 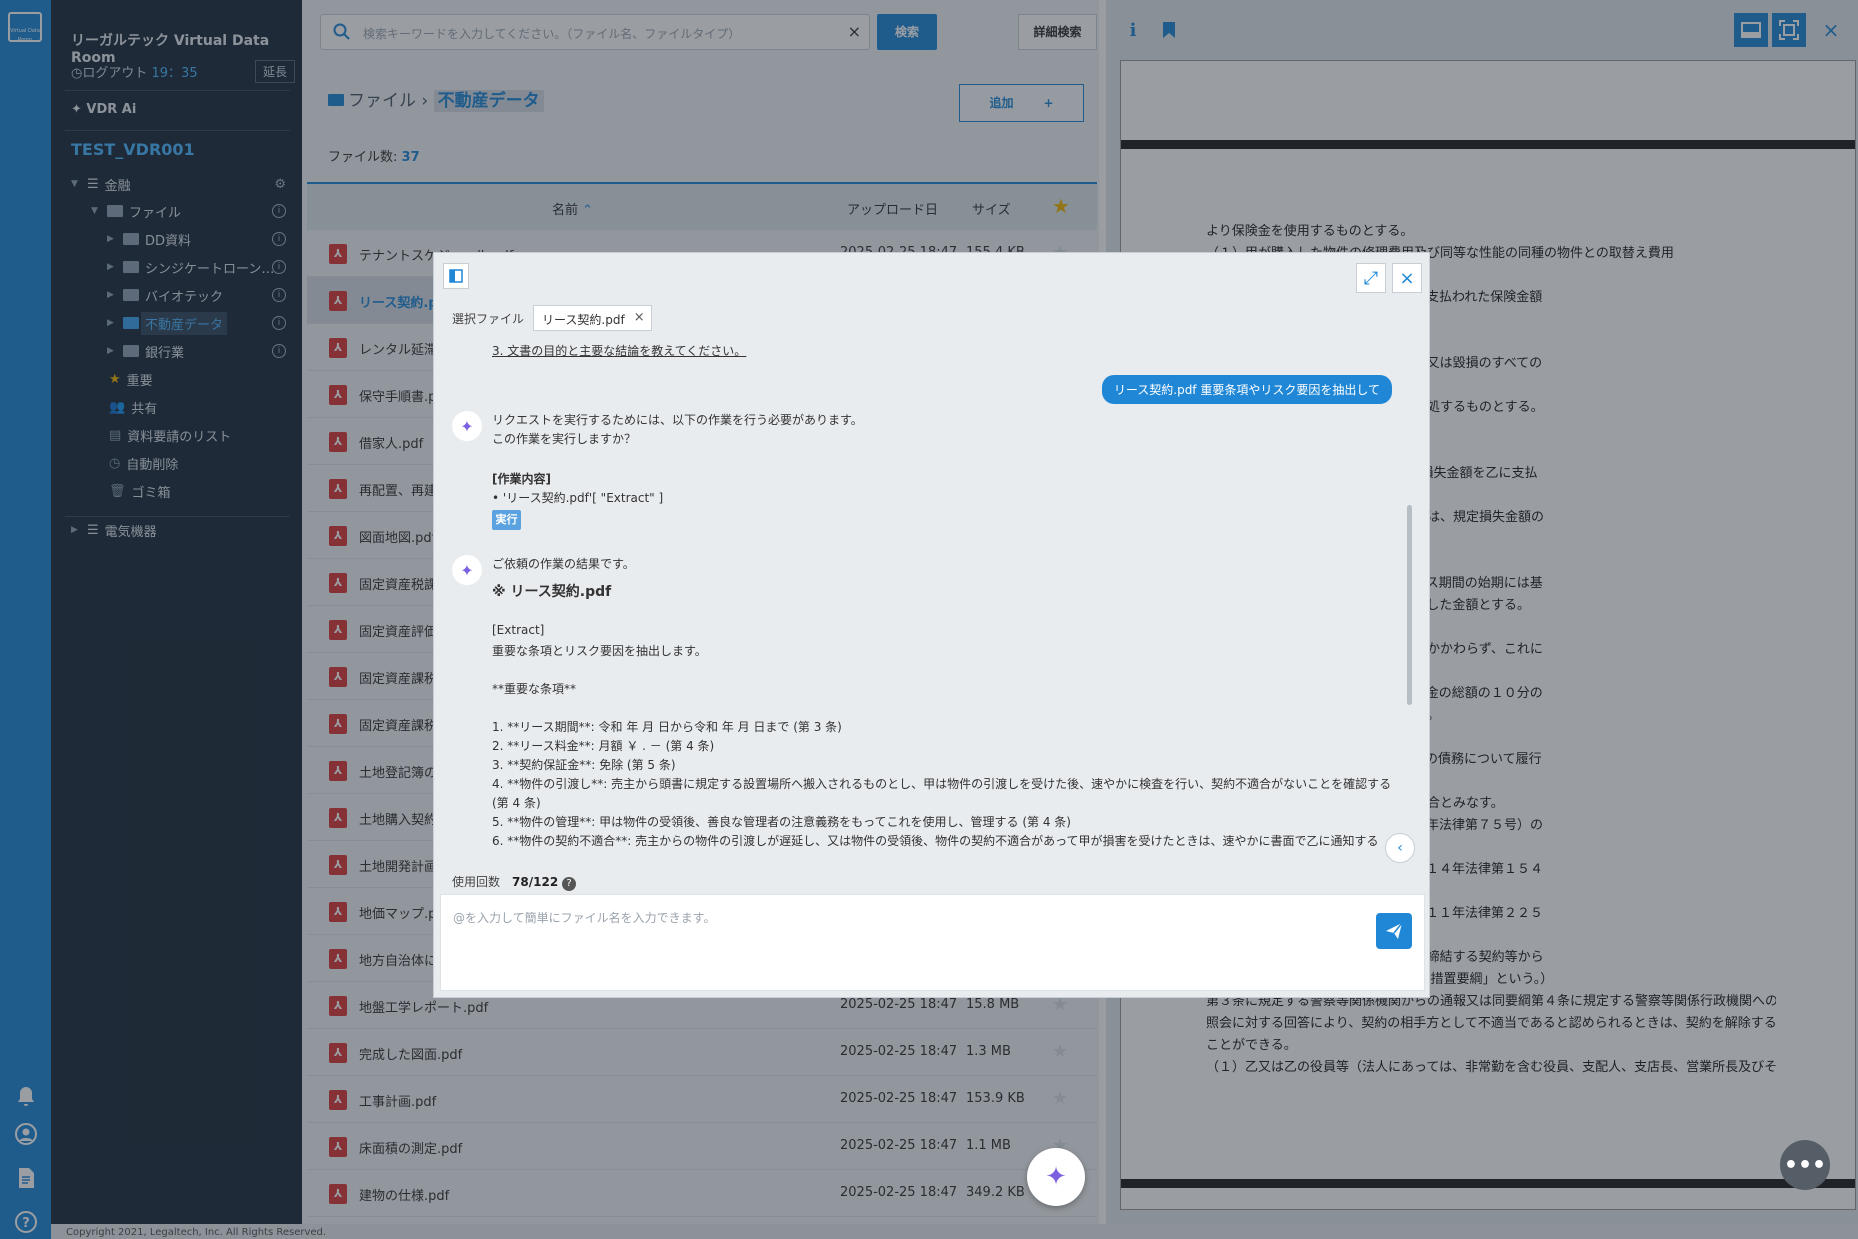 What do you see at coordinates (552, 592) in the screenshot?
I see `result-title: ※ リース契約.pdf` at bounding box center [552, 592].